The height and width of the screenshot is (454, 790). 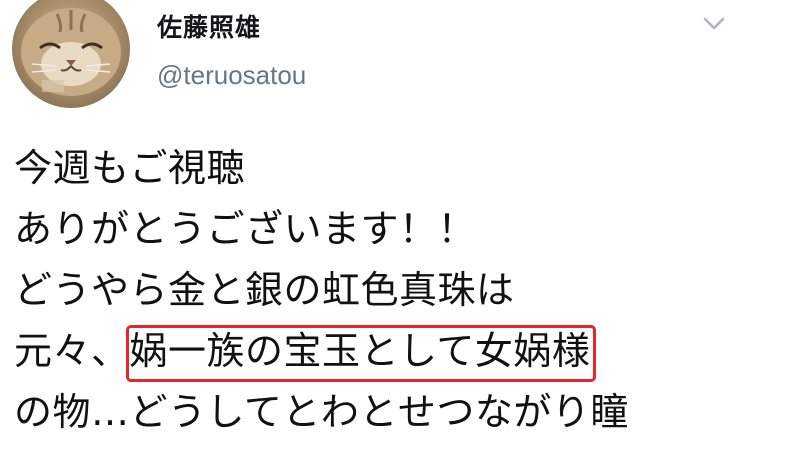 I want to click on display-name: 佐藤照雄, so click(x=209, y=26).